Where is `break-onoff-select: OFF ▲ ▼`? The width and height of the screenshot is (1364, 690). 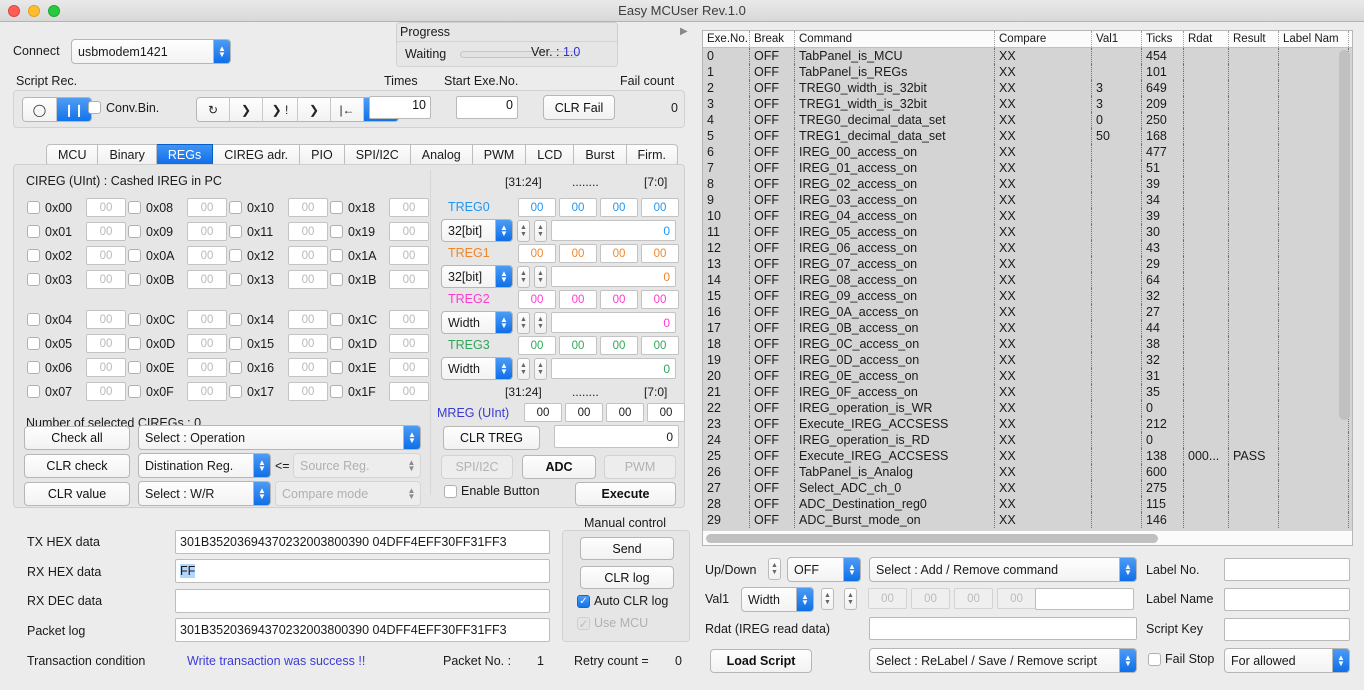
break-onoff-select: OFF ▲ ▼ is located at coordinates (824, 569).